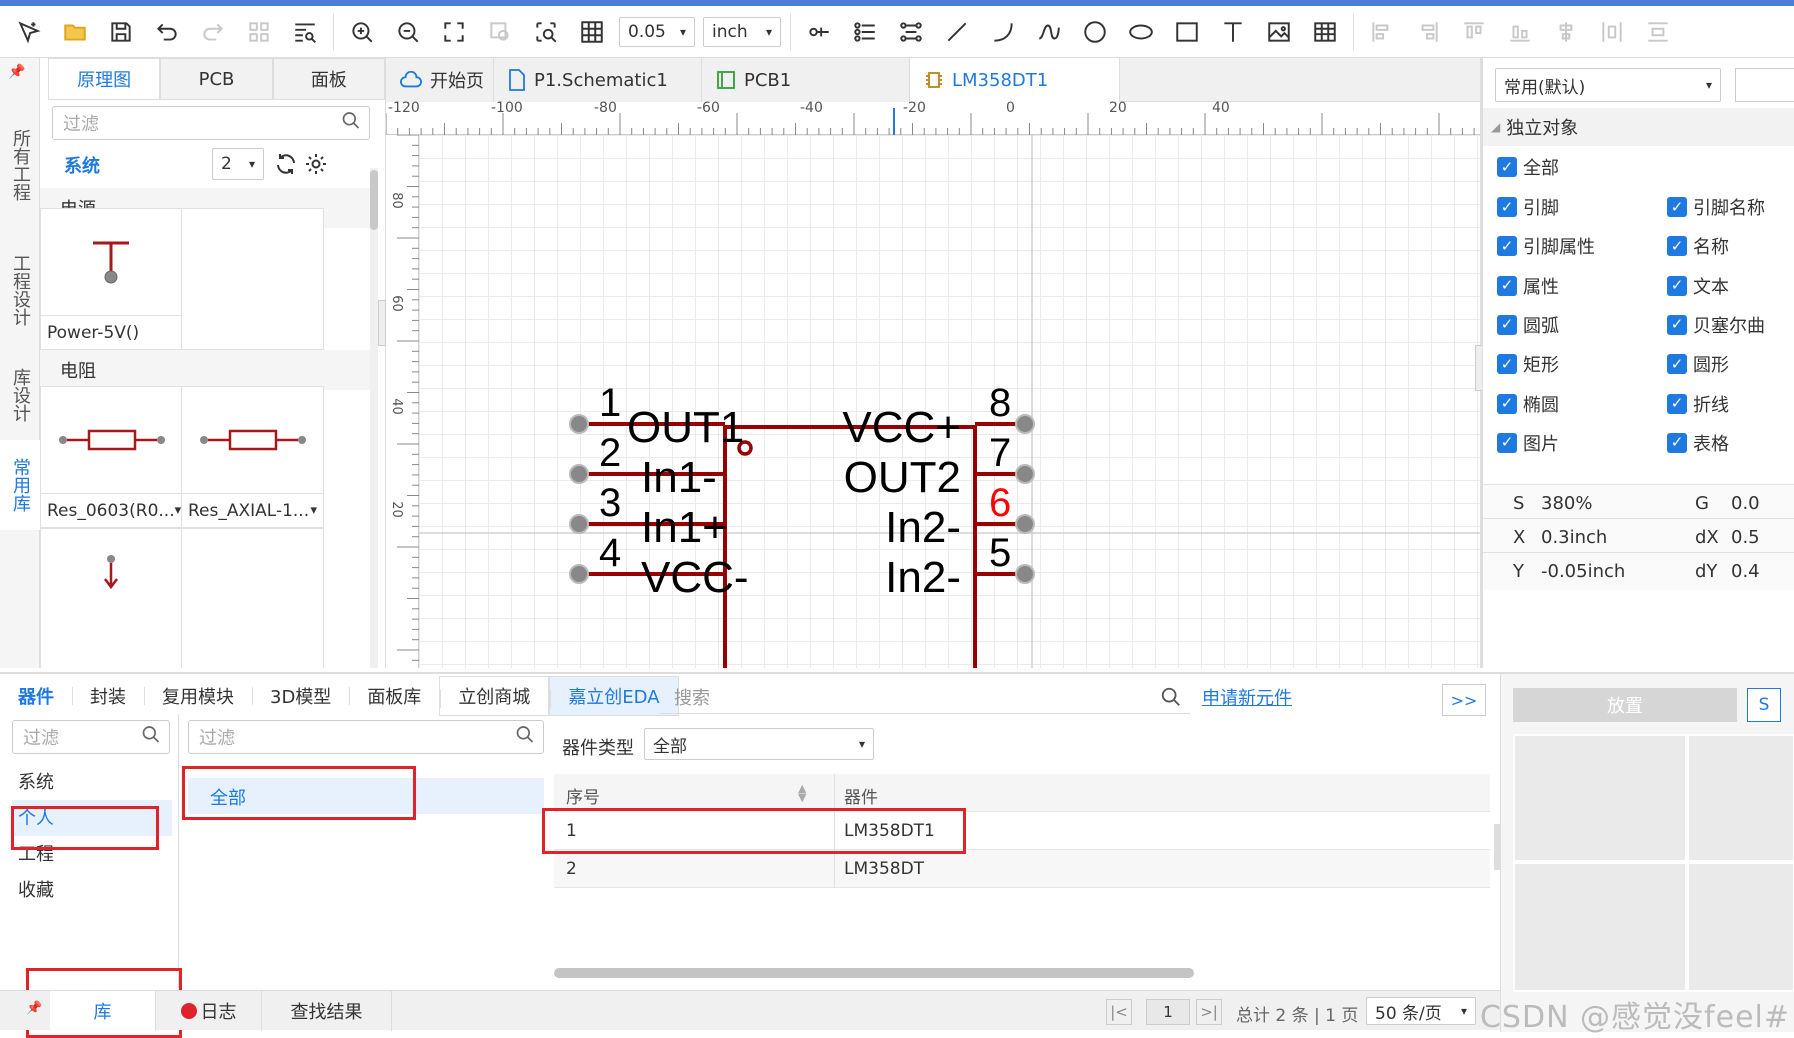 This screenshot has width=1794, height=1038. What do you see at coordinates (253, 457) in the screenshot?
I see `symbol-res-axial: Res_AXIAL-1... ▾` at bounding box center [253, 457].